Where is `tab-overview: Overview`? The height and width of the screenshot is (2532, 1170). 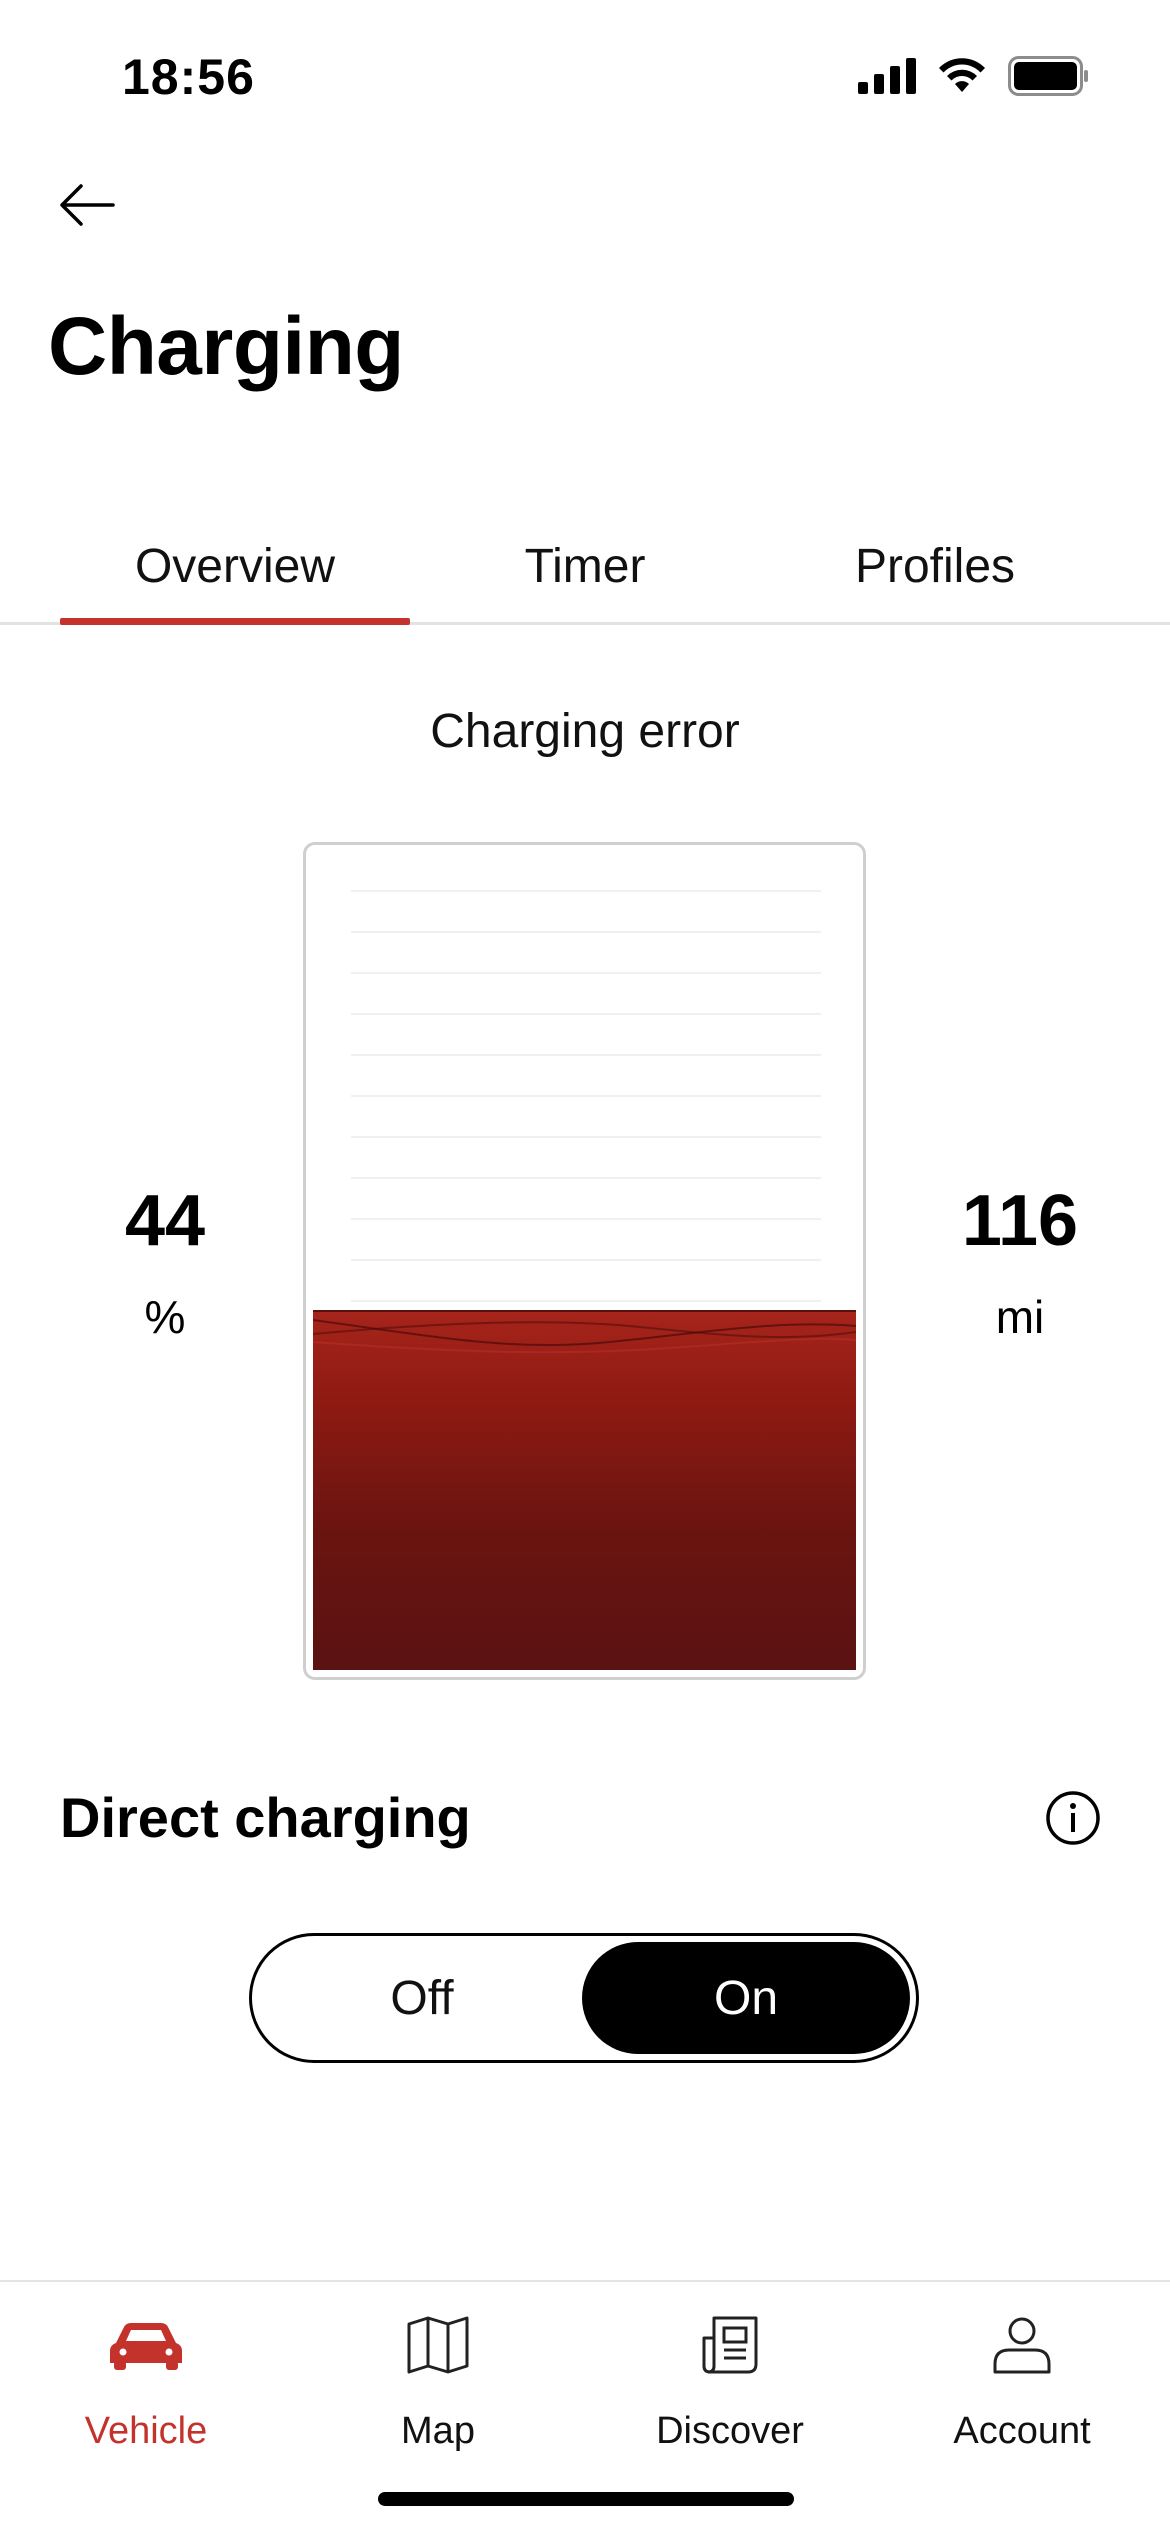
tab-overview: Overview is located at coordinates (235, 566).